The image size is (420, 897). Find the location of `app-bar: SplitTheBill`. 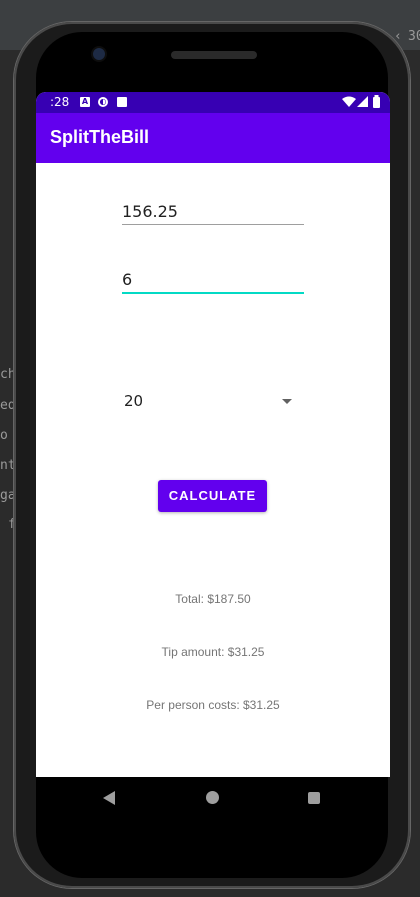

app-bar: SplitTheBill is located at coordinates (213, 138).